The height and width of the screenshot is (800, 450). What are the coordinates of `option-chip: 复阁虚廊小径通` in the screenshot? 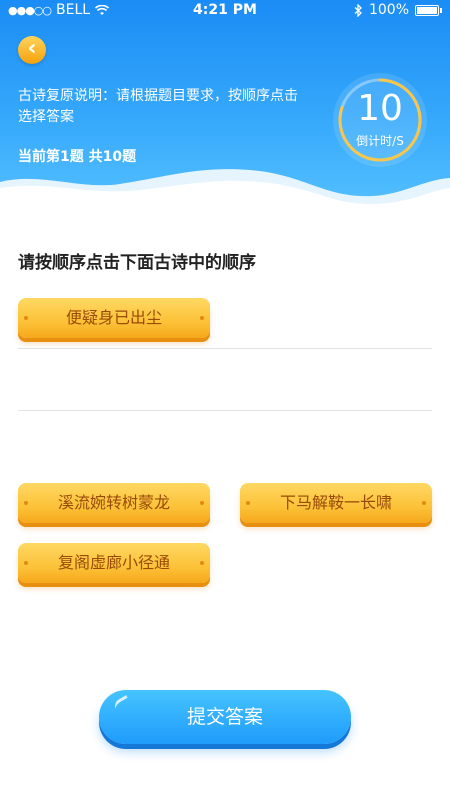 It's located at (114, 563).